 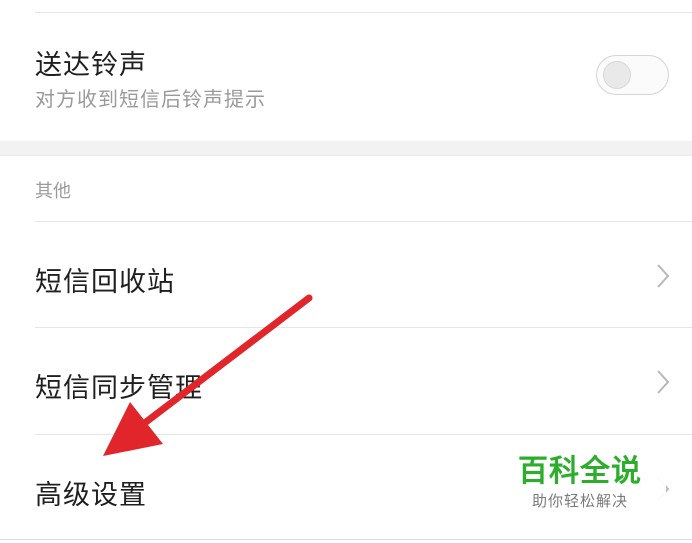 I want to click on delivery-ringtone-toggle, so click(x=632, y=75).